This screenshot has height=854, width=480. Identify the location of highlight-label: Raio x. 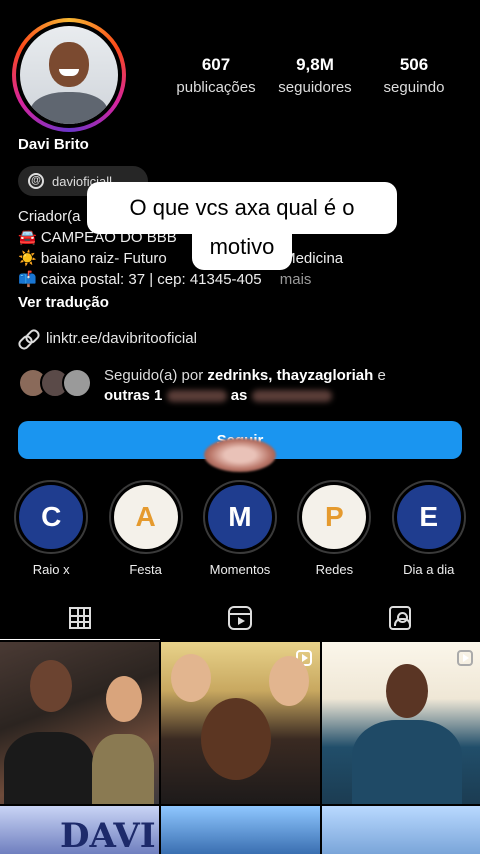
(51, 569).